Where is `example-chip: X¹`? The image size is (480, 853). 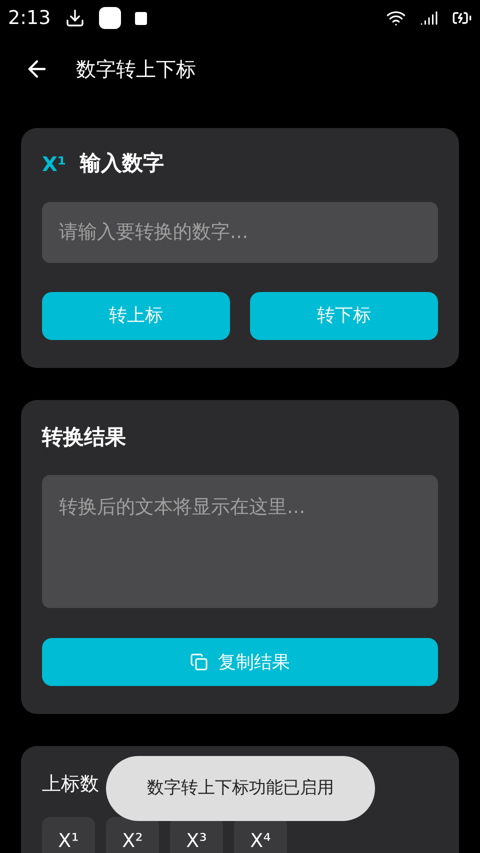
example-chip: X¹ is located at coordinates (68, 834).